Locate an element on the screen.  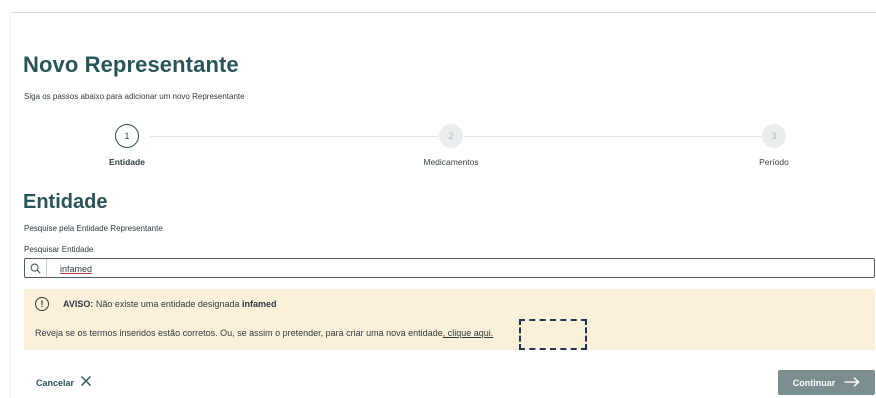
step-label: Medicamentos is located at coordinates (451, 162).